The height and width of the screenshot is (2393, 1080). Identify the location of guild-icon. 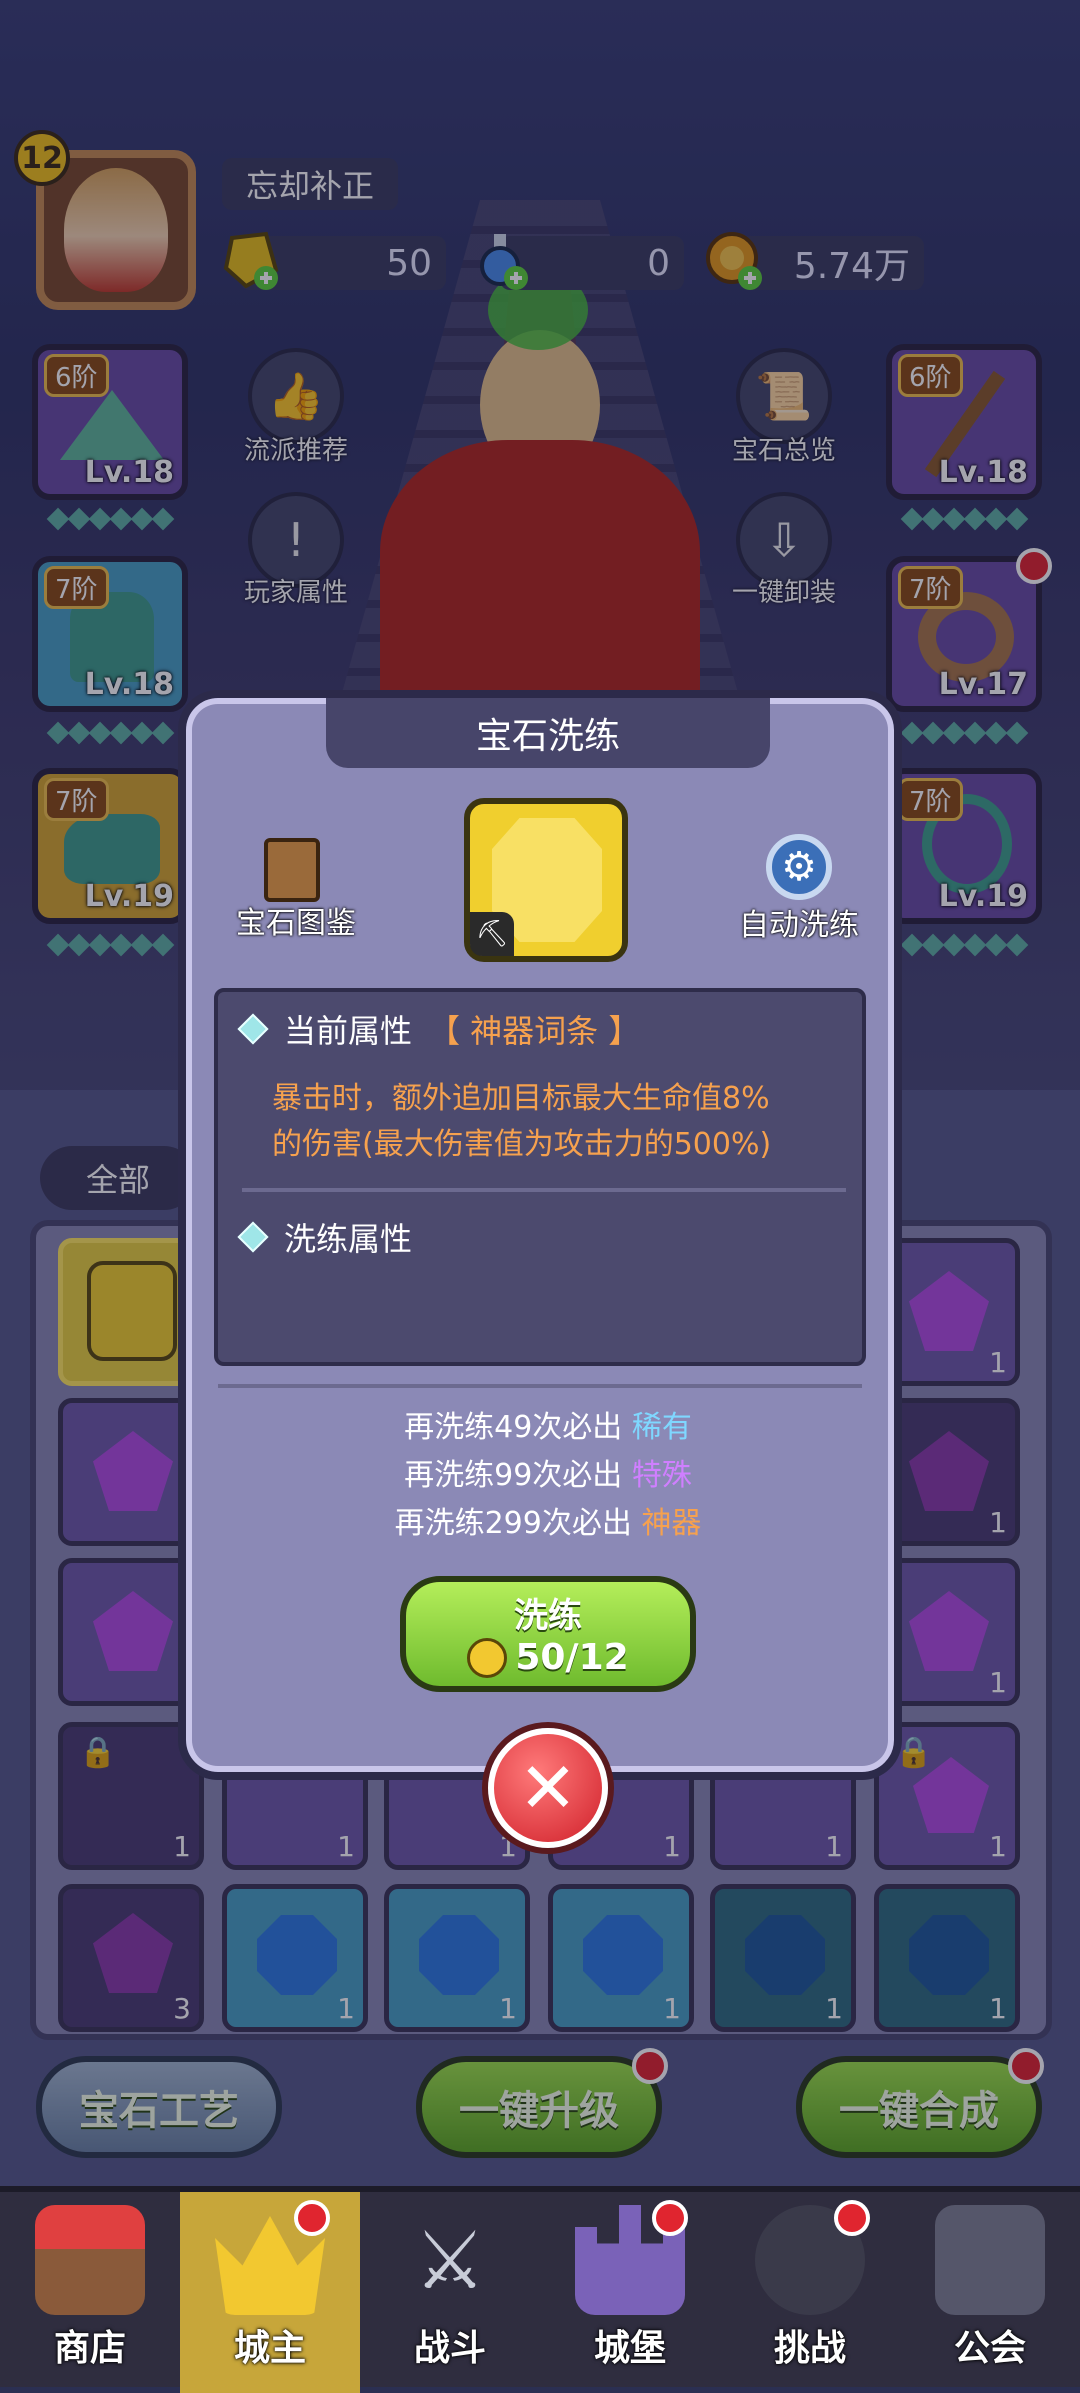
(990, 2260).